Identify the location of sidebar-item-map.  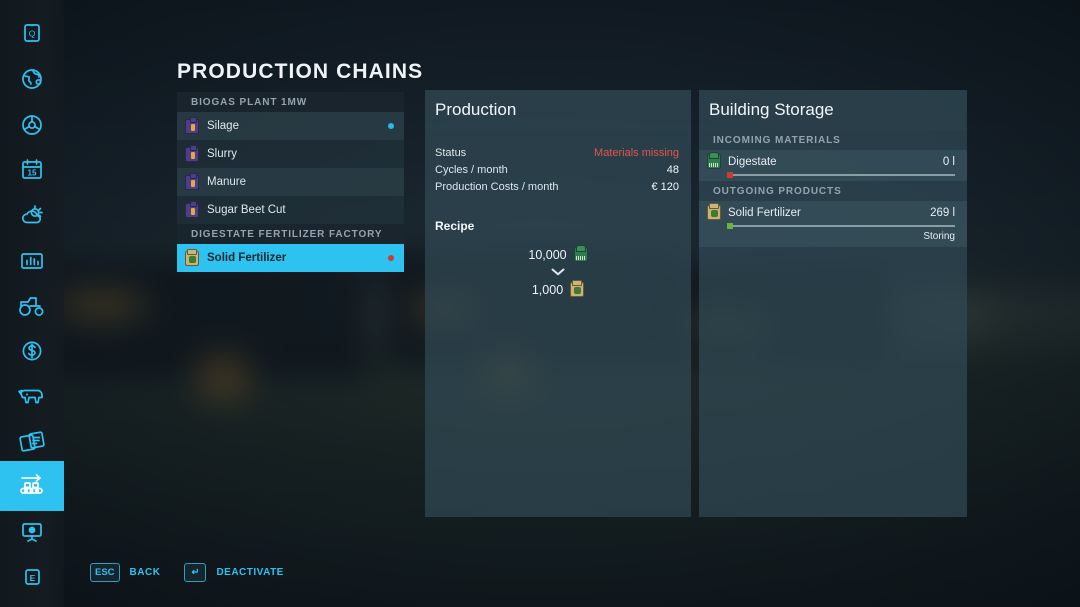
(32, 79).